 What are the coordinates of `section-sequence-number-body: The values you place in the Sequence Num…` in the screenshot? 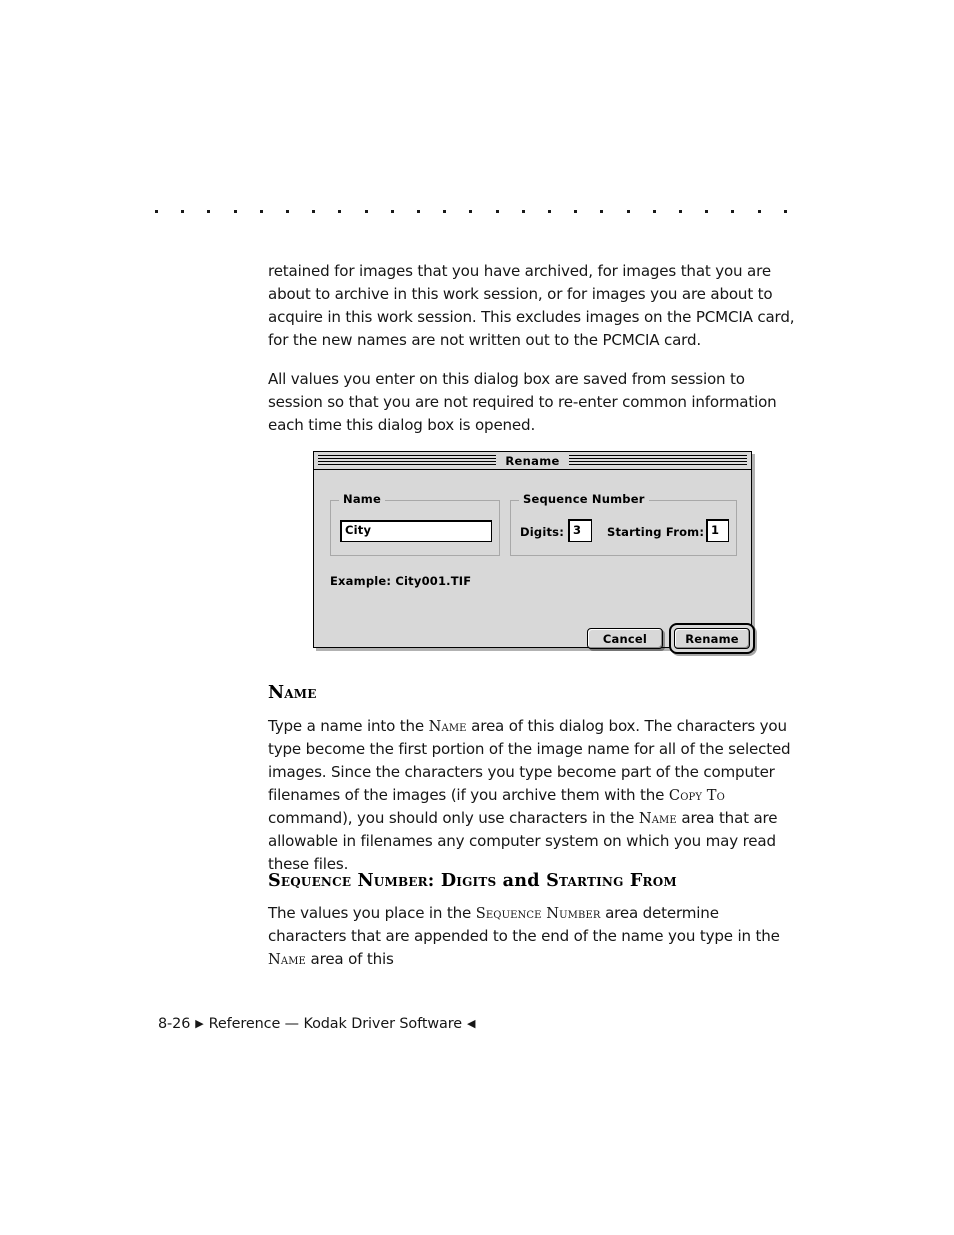 It's located at (532, 944).